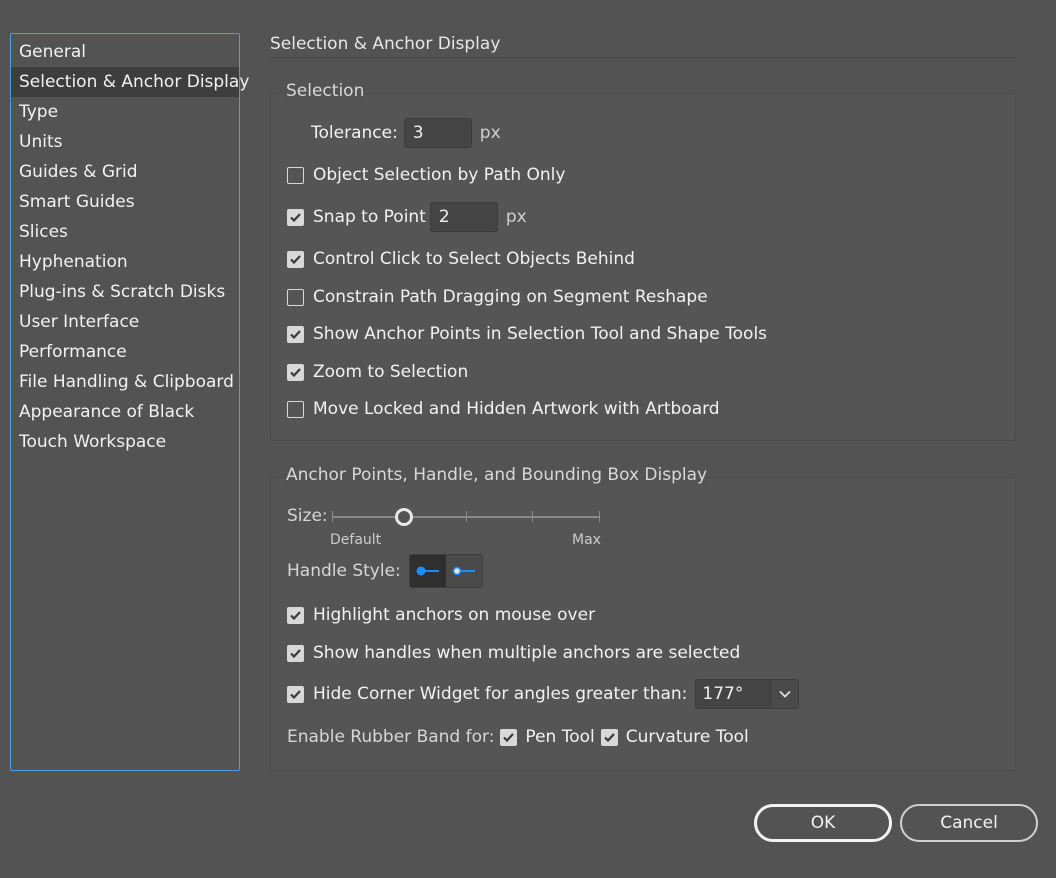  What do you see at coordinates (125, 292) in the screenshot?
I see `sidebar-item-plugins-scratch-disks: Plug-ins & Scratch Disks` at bounding box center [125, 292].